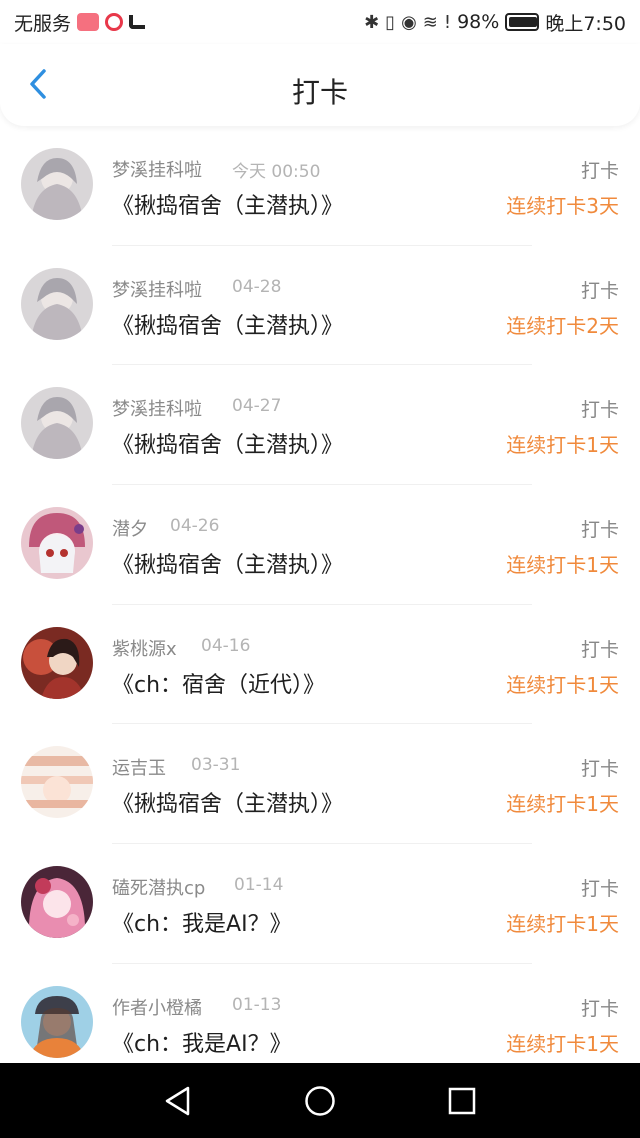  What do you see at coordinates (319, 92) in the screenshot?
I see `page-title: 打卡` at bounding box center [319, 92].